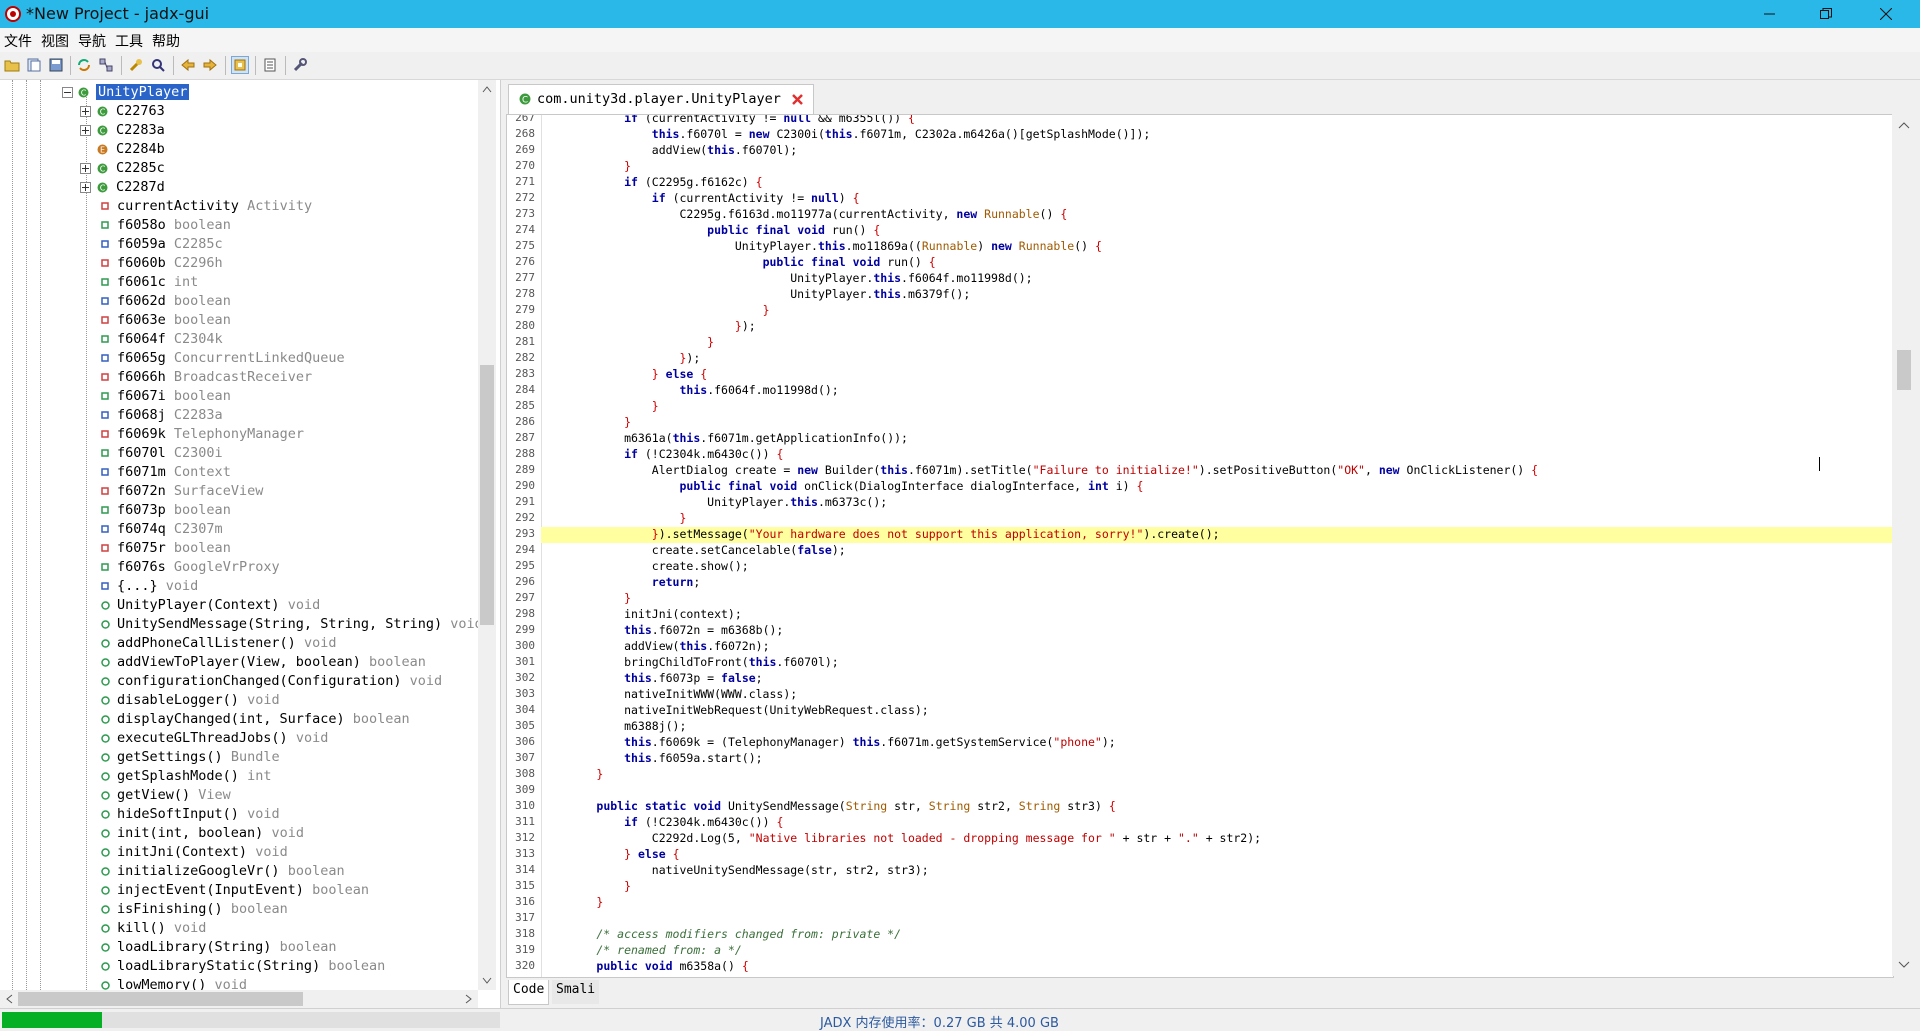 This screenshot has height=1031, width=1920. I want to click on tree-horizontal-thumb, so click(160, 999).